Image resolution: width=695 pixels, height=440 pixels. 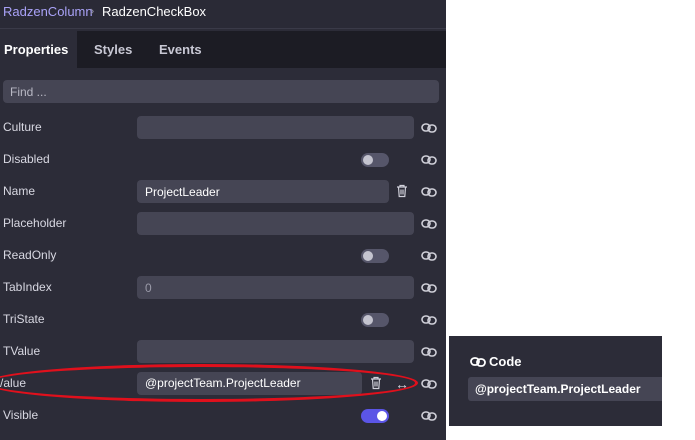 What do you see at coordinates (223, 49) in the screenshot?
I see `tab-bar: Properties Styles Events` at bounding box center [223, 49].